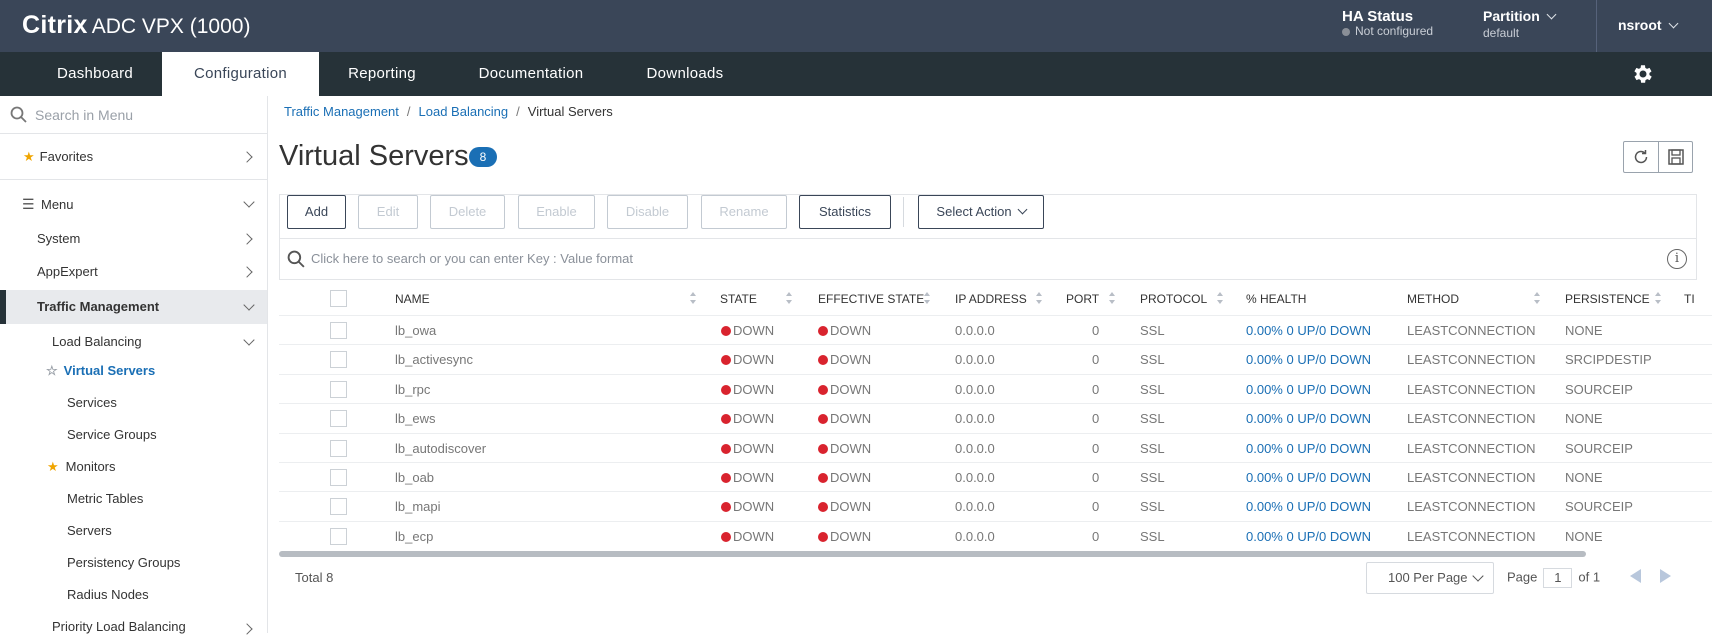  I want to click on sidebar-item-services: Services, so click(133, 403).